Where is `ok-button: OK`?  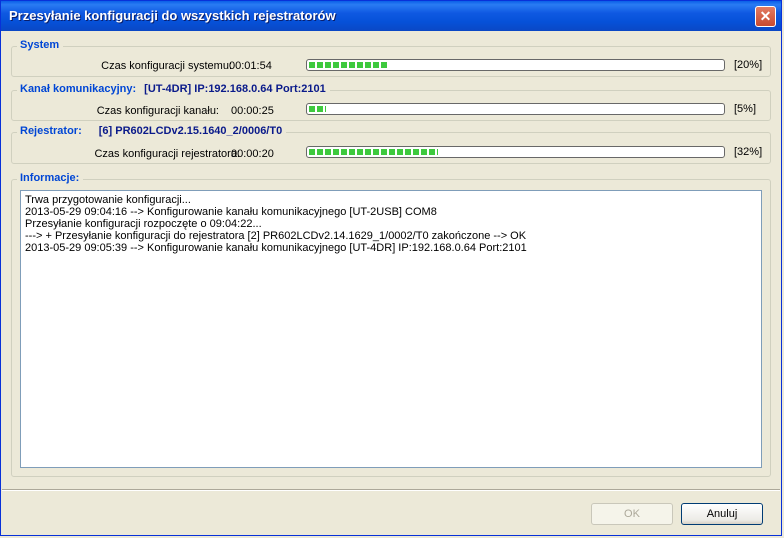
ok-button: OK is located at coordinates (632, 514).